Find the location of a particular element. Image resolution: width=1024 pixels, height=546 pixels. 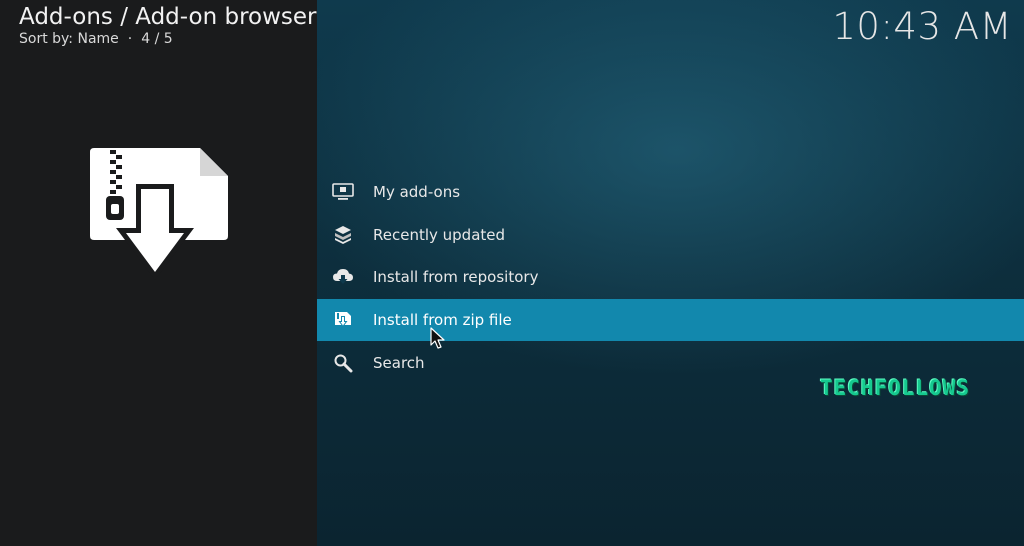

watermark-logo: TECHFOLLOWS is located at coordinates (895, 388).